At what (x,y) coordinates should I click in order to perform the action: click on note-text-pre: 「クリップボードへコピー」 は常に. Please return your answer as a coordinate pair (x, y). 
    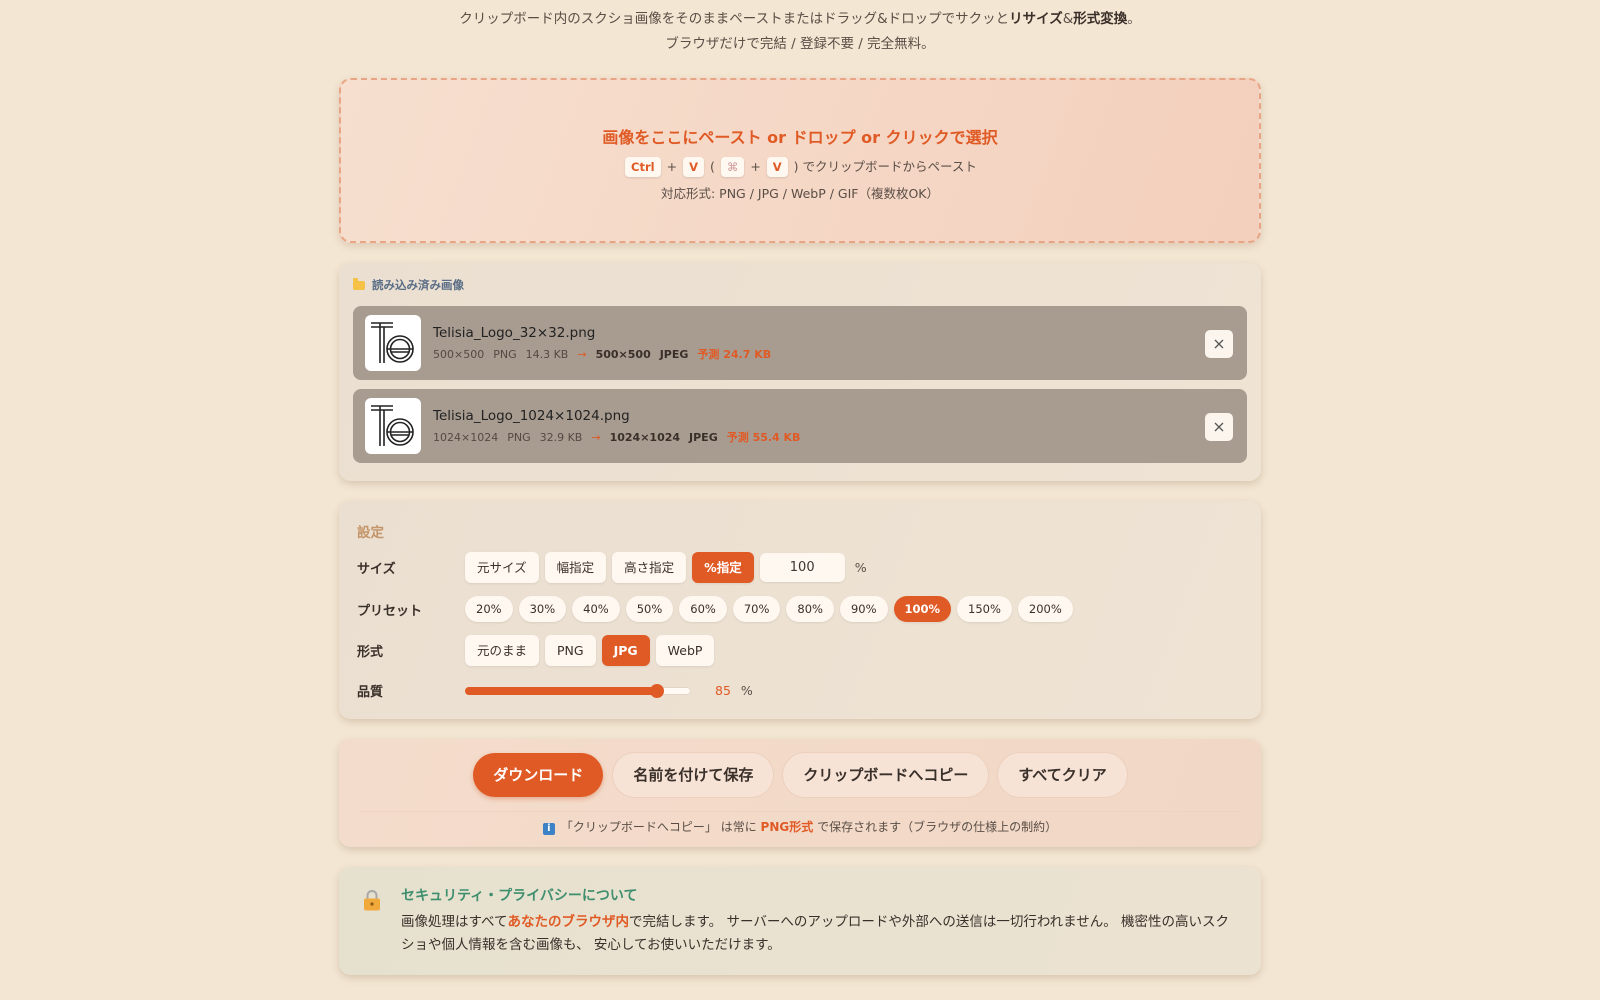
    Looking at the image, I should click on (658, 827).